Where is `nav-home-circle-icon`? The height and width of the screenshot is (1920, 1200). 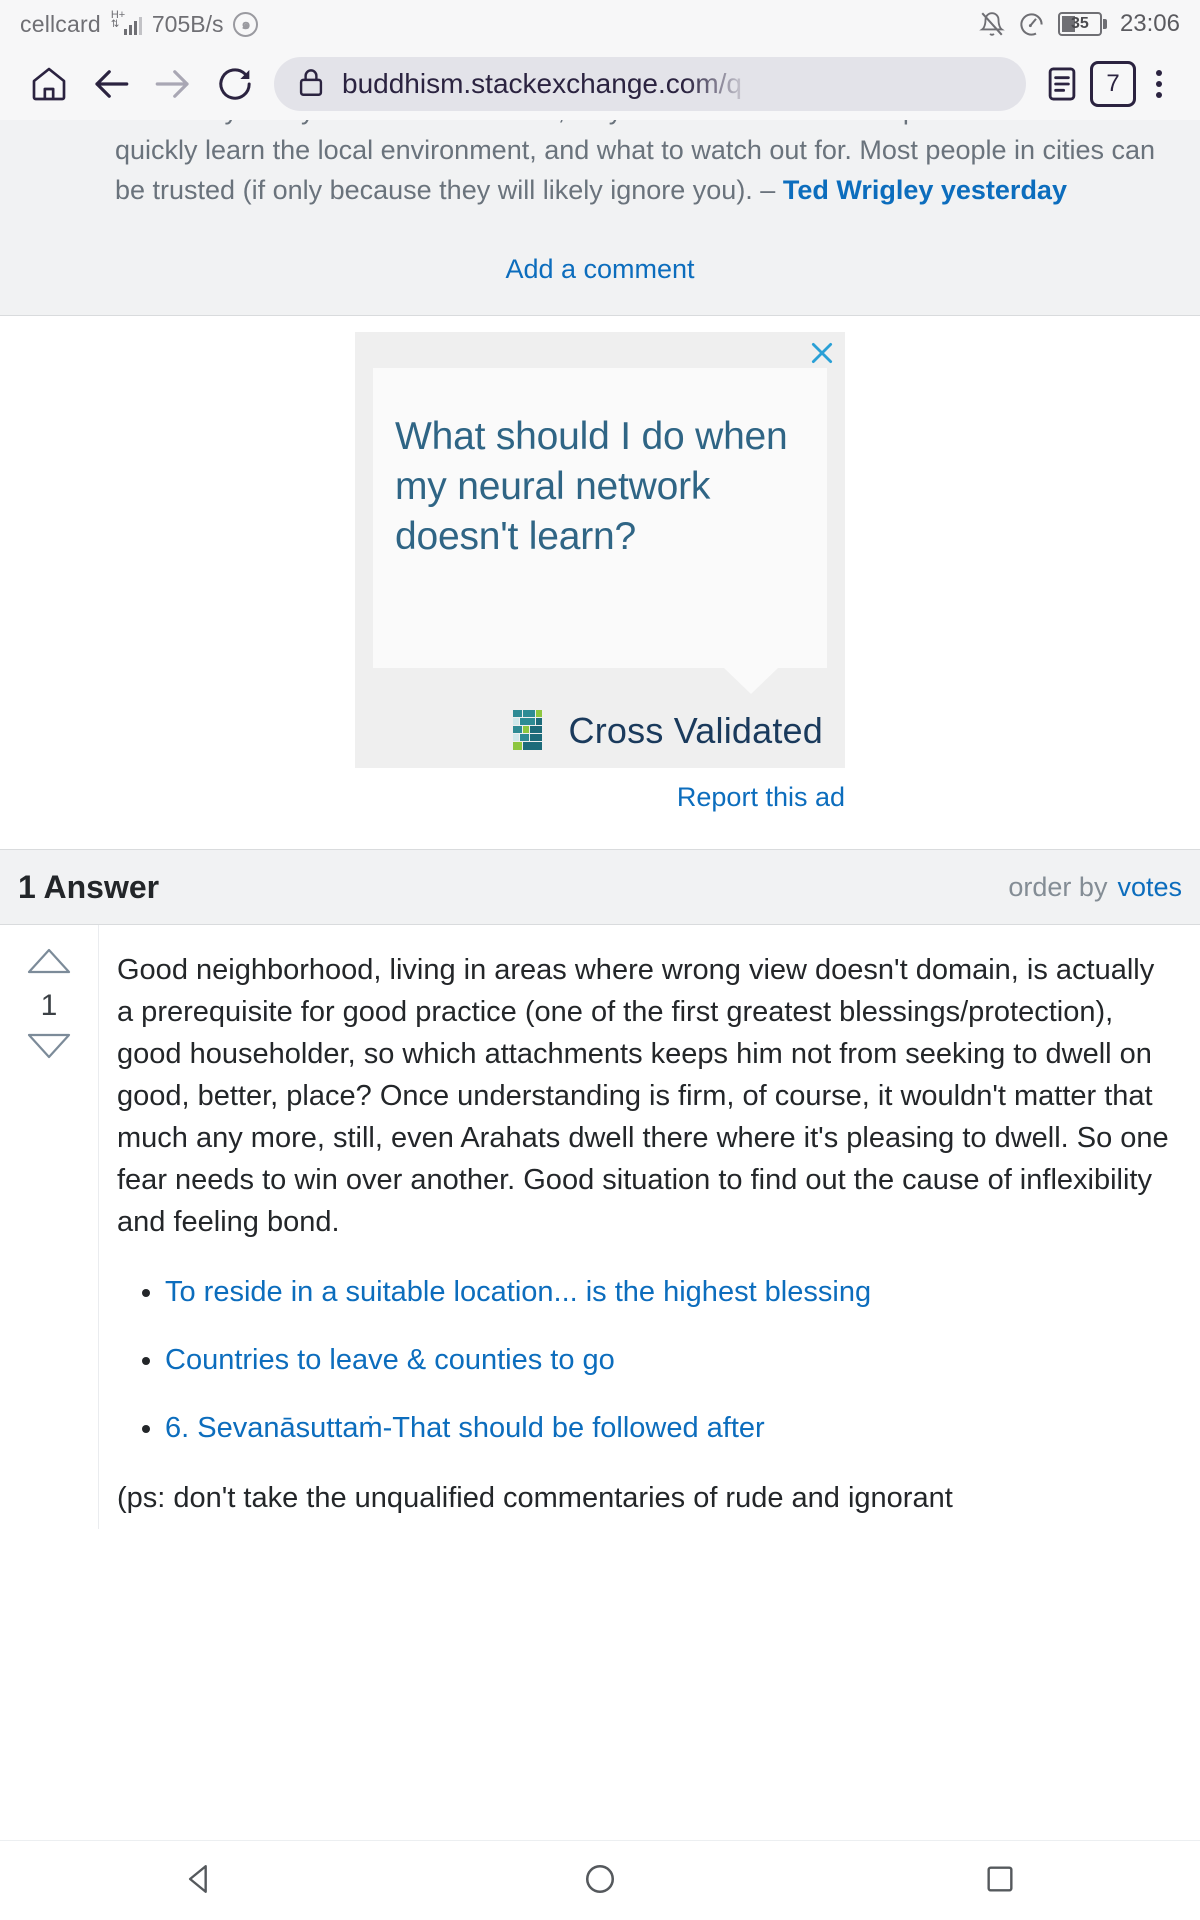 nav-home-circle-icon is located at coordinates (600, 1879).